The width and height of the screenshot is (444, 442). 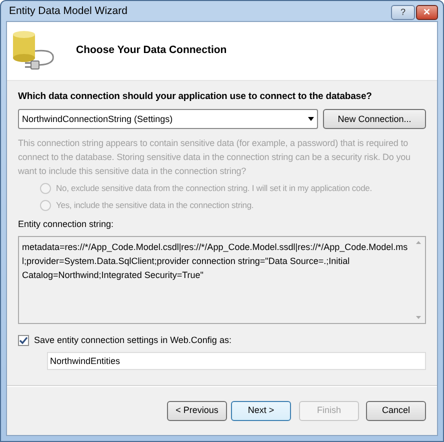 What do you see at coordinates (197, 411) in the screenshot?
I see `wizard-button: < Previous` at bounding box center [197, 411].